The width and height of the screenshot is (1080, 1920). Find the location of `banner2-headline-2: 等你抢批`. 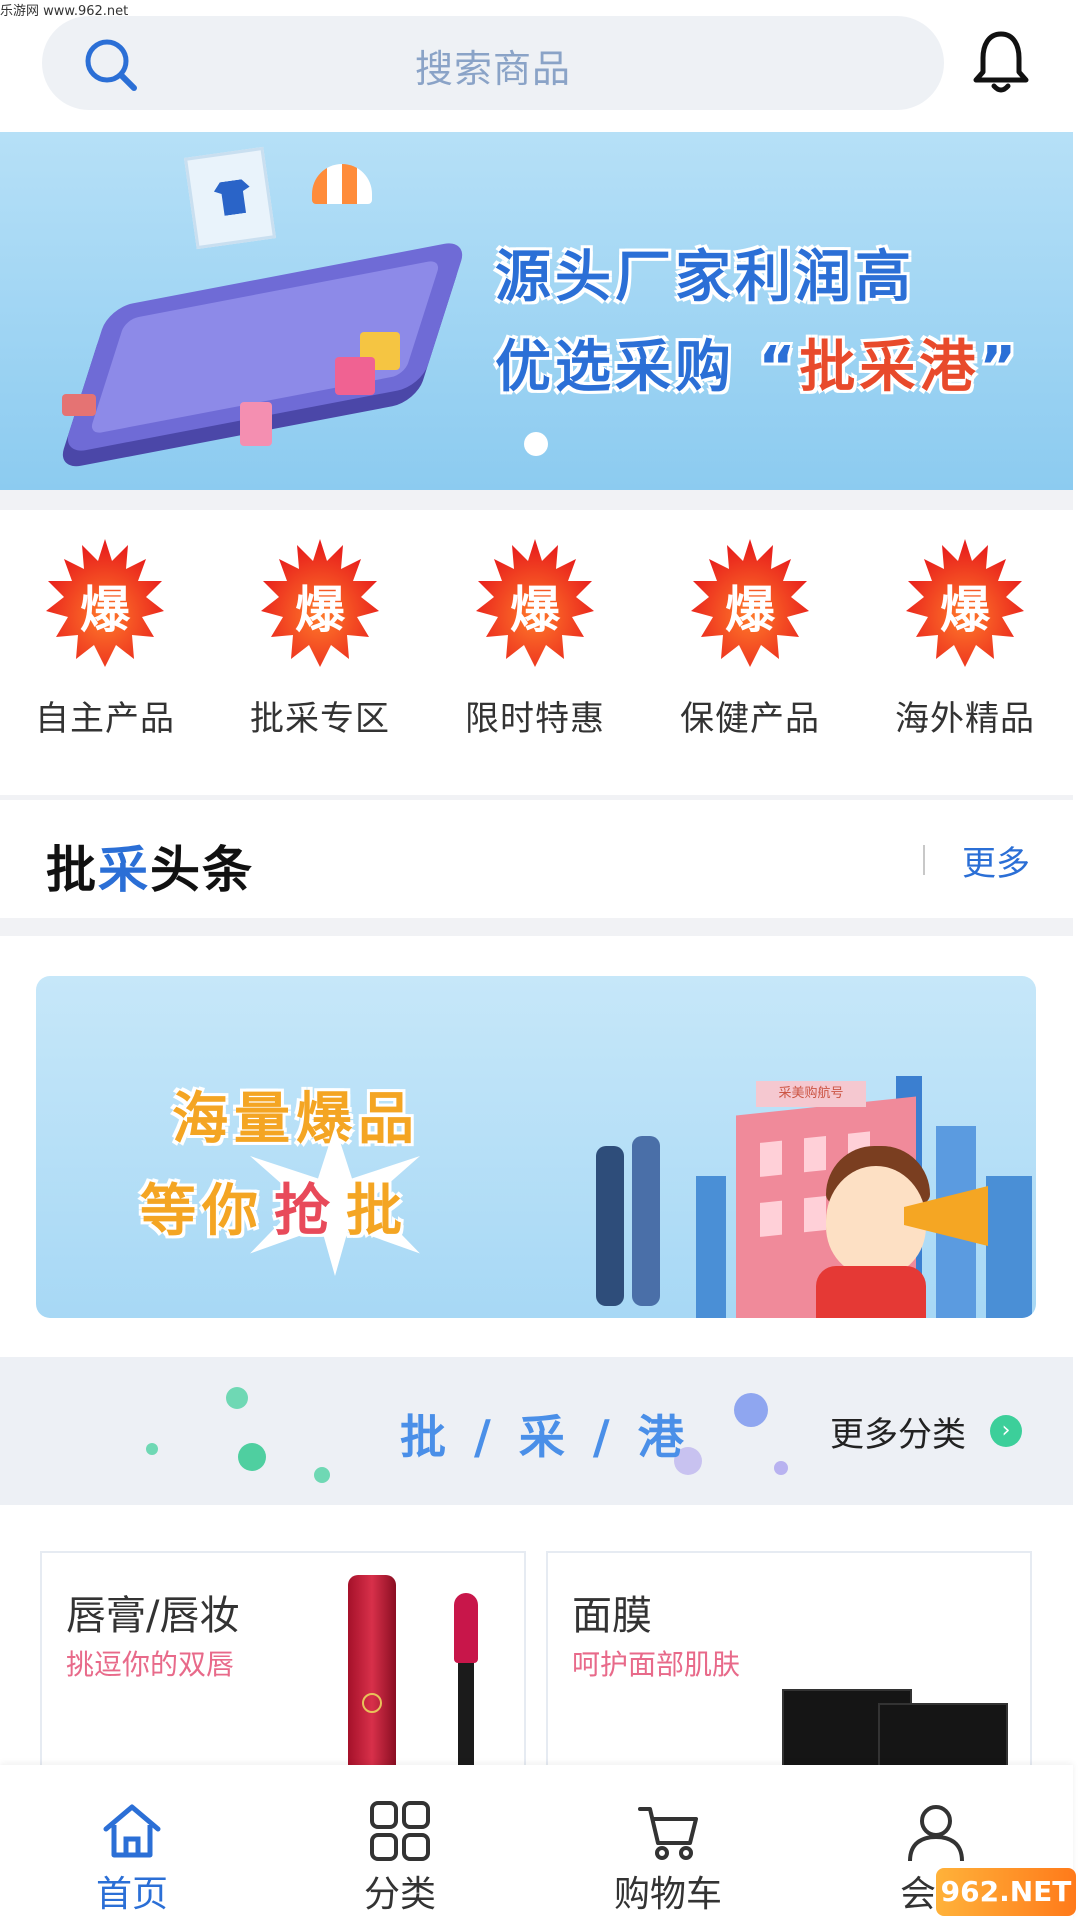

banner2-headline-2: 等你抢批 is located at coordinates (274, 1206).